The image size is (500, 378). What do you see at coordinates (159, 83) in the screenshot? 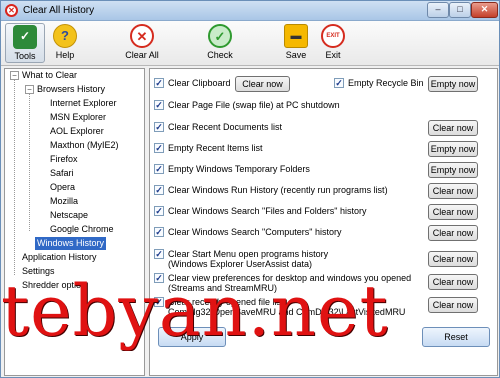
I see `clear-clipboard-checkbox: ✓` at bounding box center [159, 83].